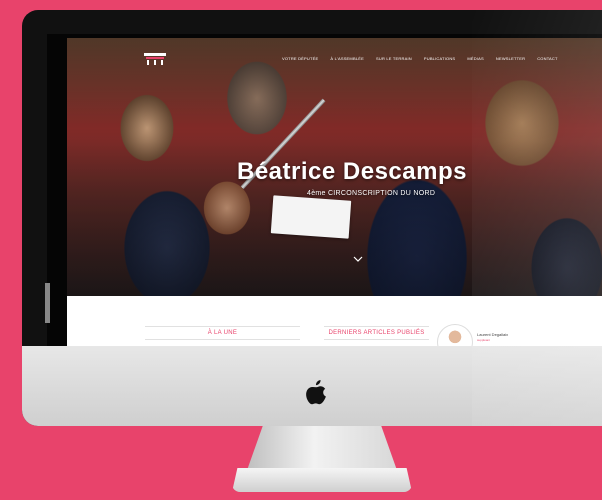 Image resolution: width=602 pixels, height=500 pixels. Describe the element at coordinates (510, 58) in the screenshot. I see `nav-item-newsletter: NEWSLETTER` at that location.